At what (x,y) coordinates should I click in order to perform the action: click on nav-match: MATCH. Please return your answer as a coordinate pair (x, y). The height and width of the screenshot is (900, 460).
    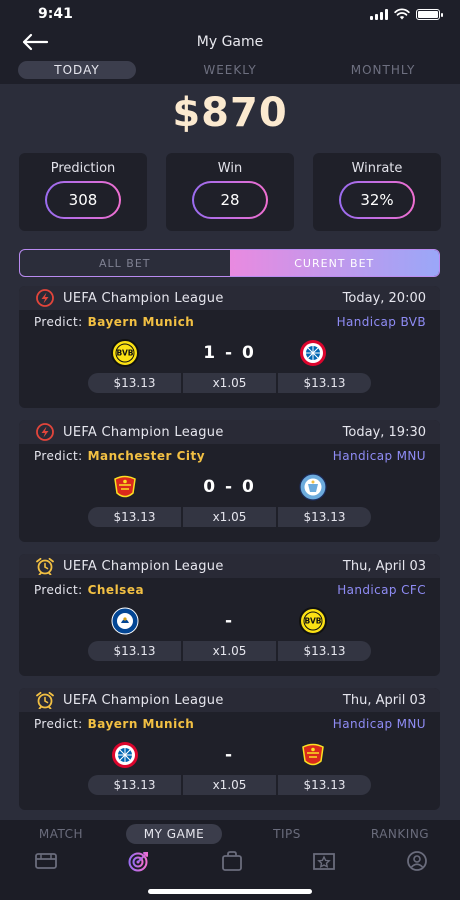
    Looking at the image, I should click on (61, 834).